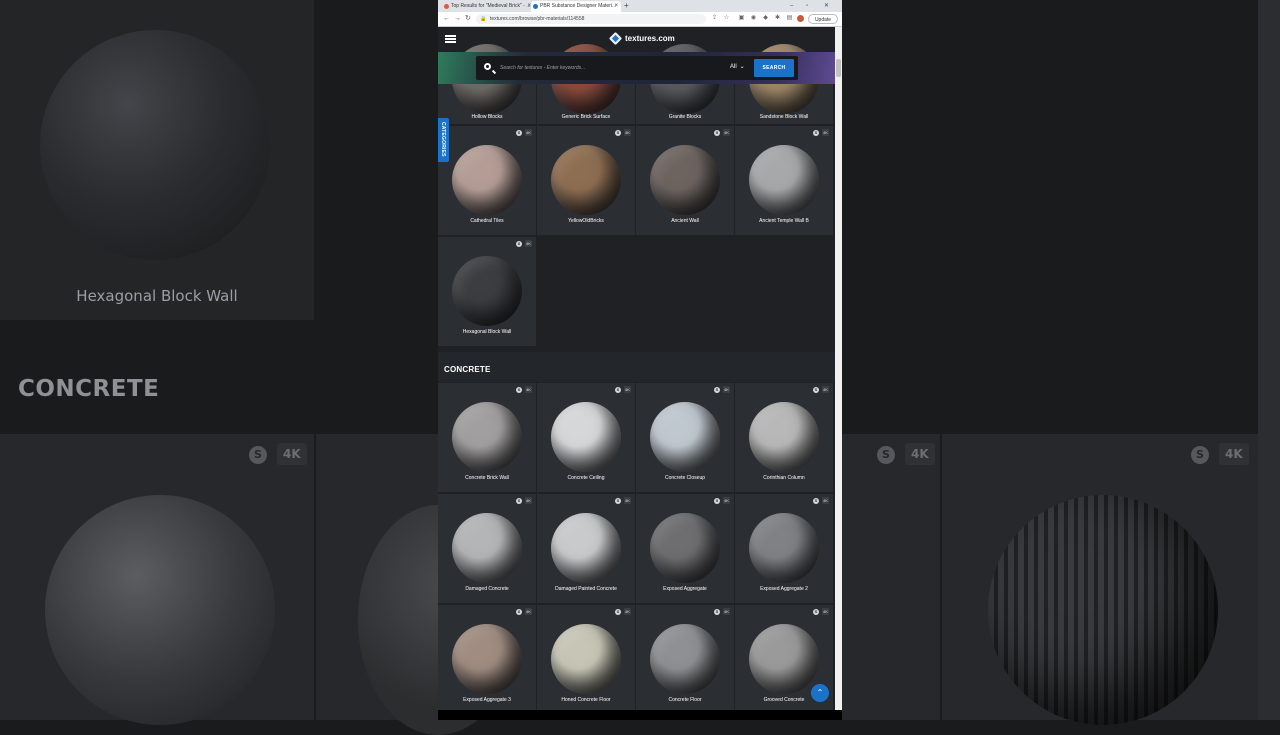 The height and width of the screenshot is (735, 1280). Describe the element at coordinates (457, 19) in the screenshot. I see `forward-icon: →` at that location.